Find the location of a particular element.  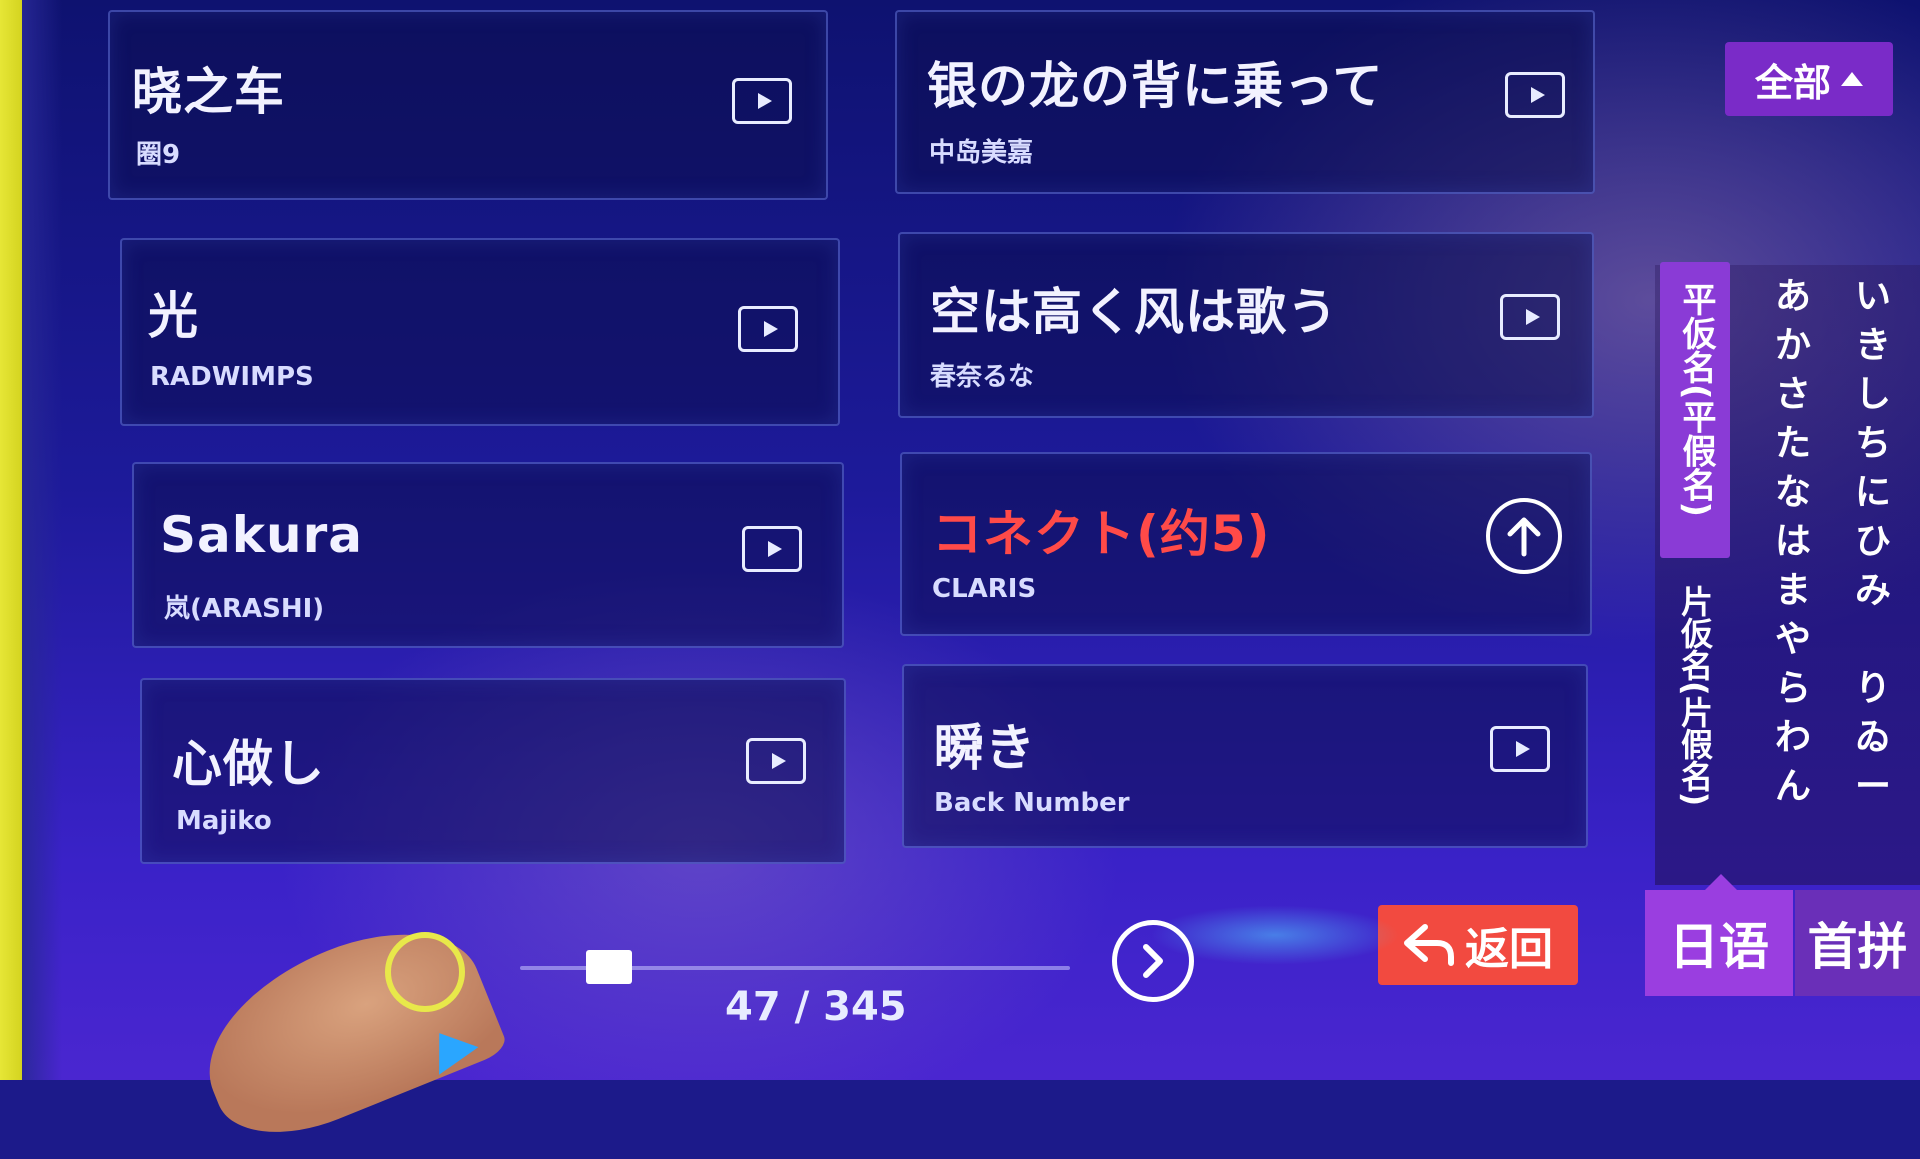

kana-column-i: い き し ち に ひ み り ゐ ー is located at coordinates (1873, 541).